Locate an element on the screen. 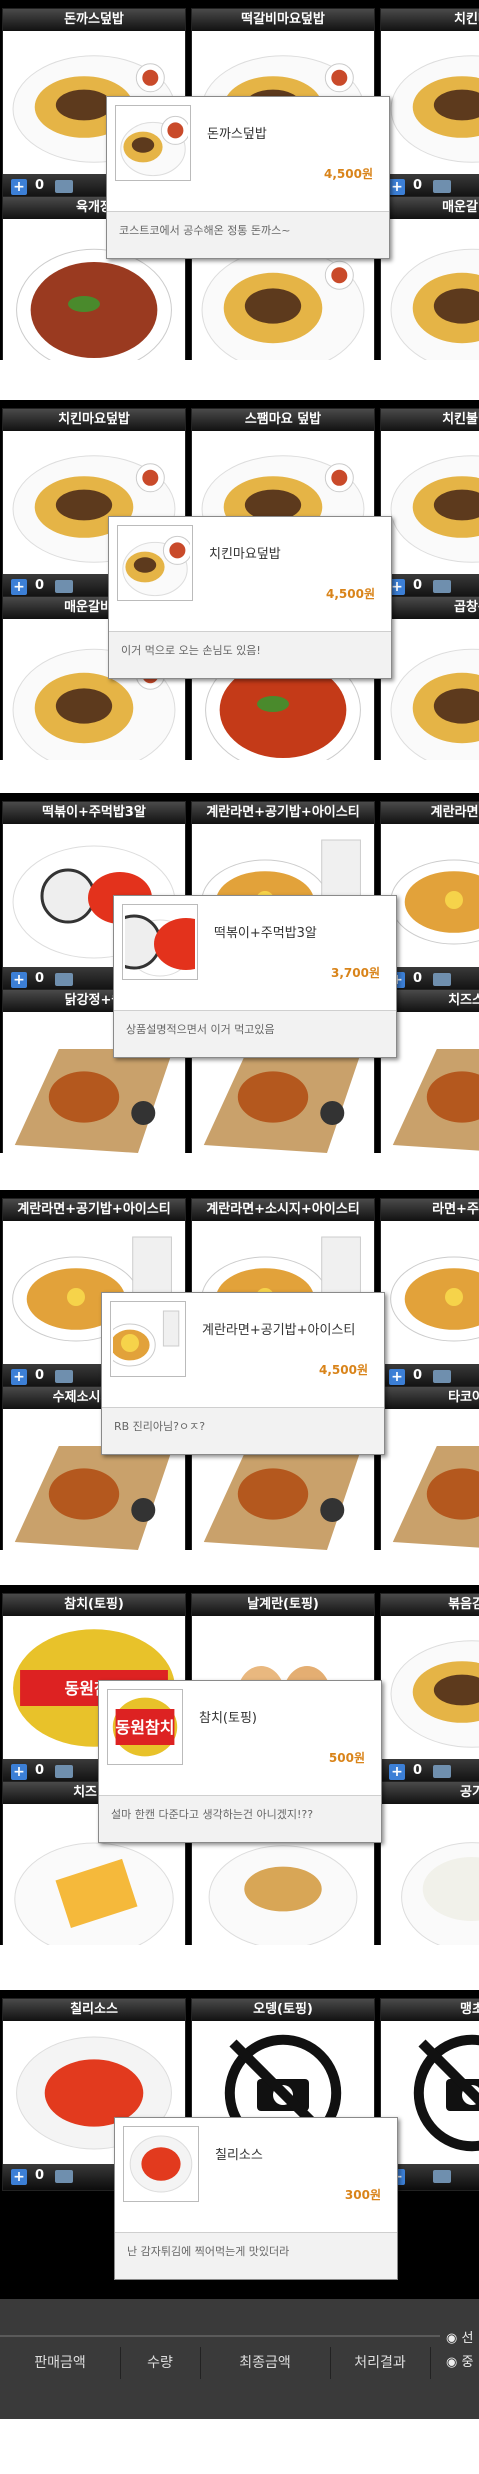 The width and height of the screenshot is (479, 2474). popup-item-price: 300원 is located at coordinates (362, 2195).